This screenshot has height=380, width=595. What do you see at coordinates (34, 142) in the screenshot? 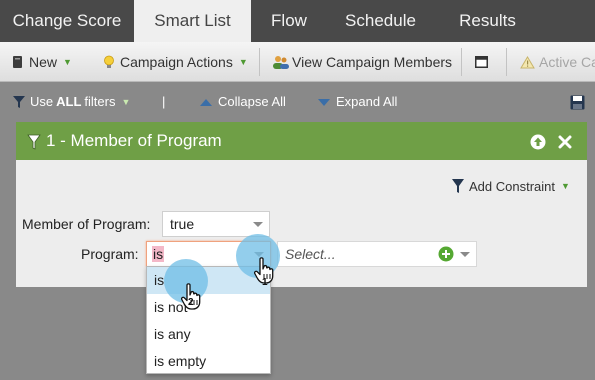
I see `filter-wand-icon` at bounding box center [34, 142].